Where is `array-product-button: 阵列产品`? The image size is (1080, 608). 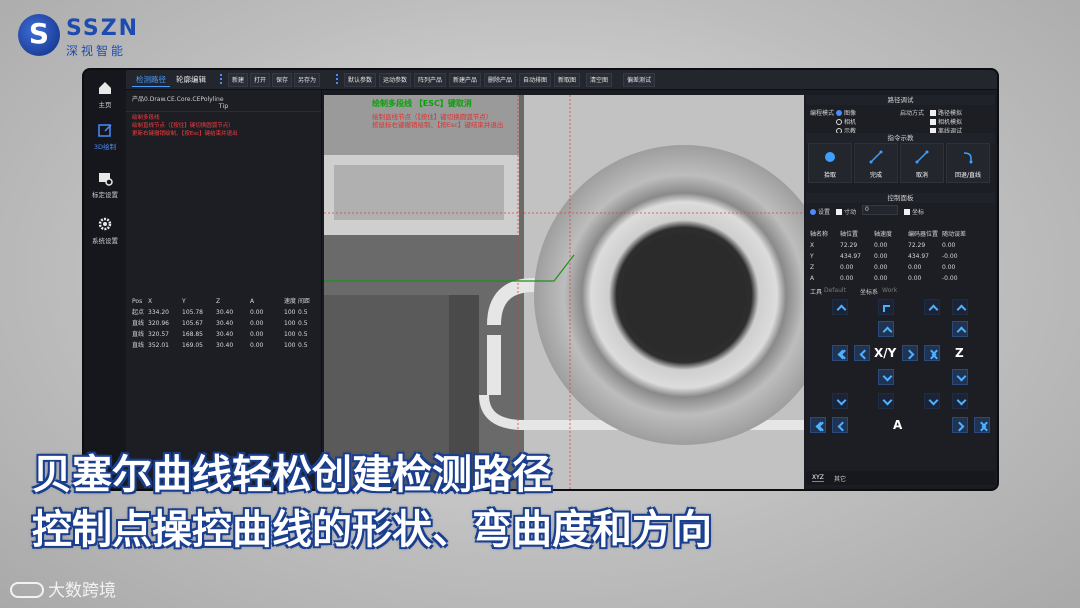 array-product-button: 阵列产品 is located at coordinates (430, 80).